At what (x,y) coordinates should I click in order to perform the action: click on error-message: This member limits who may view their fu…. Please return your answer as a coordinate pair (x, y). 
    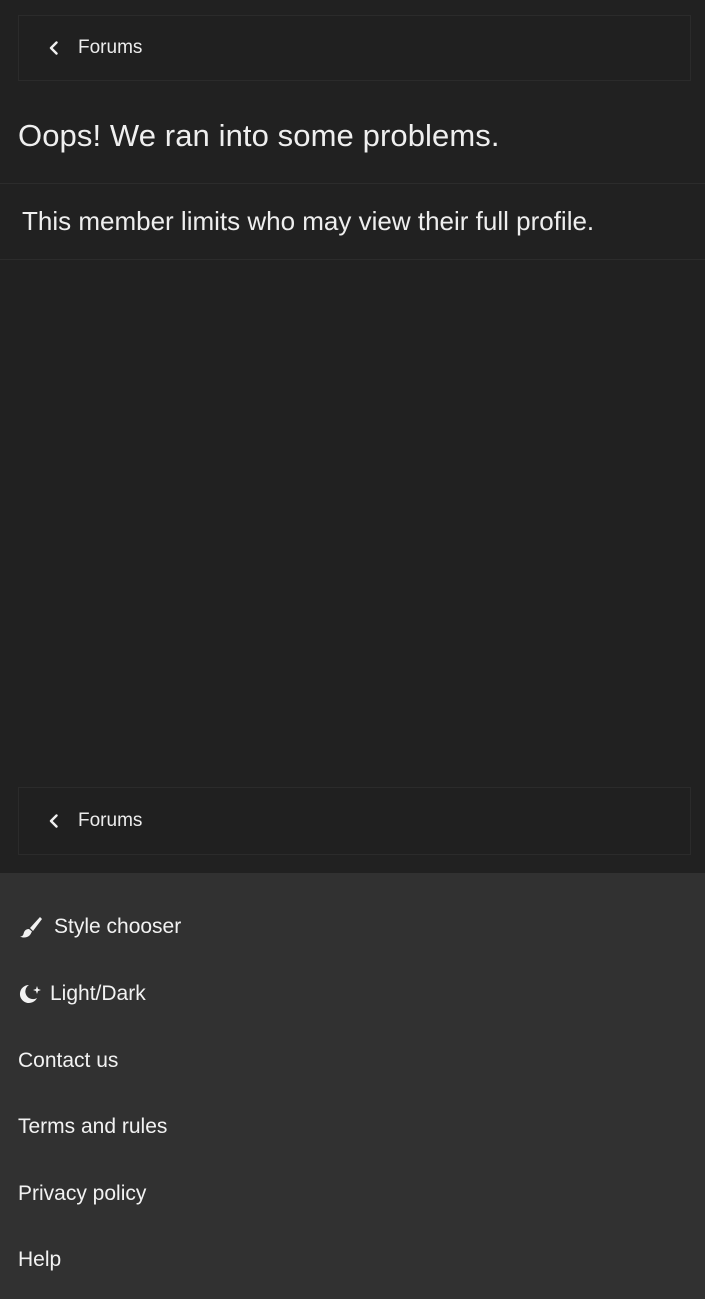
    Looking at the image, I should click on (308, 221).